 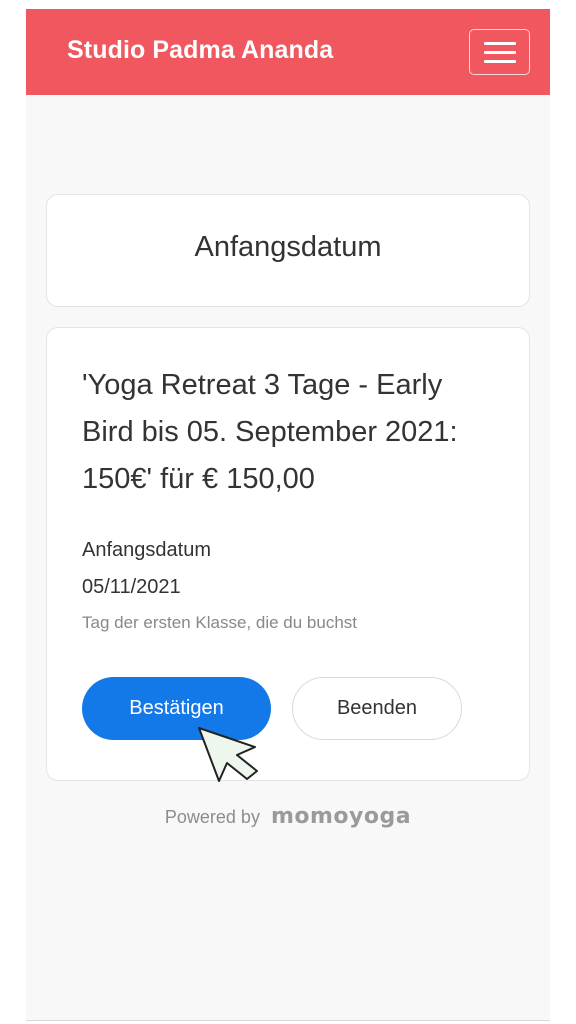 What do you see at coordinates (200, 50) in the screenshot?
I see `studio-brand-title: Studio Padma Ananda` at bounding box center [200, 50].